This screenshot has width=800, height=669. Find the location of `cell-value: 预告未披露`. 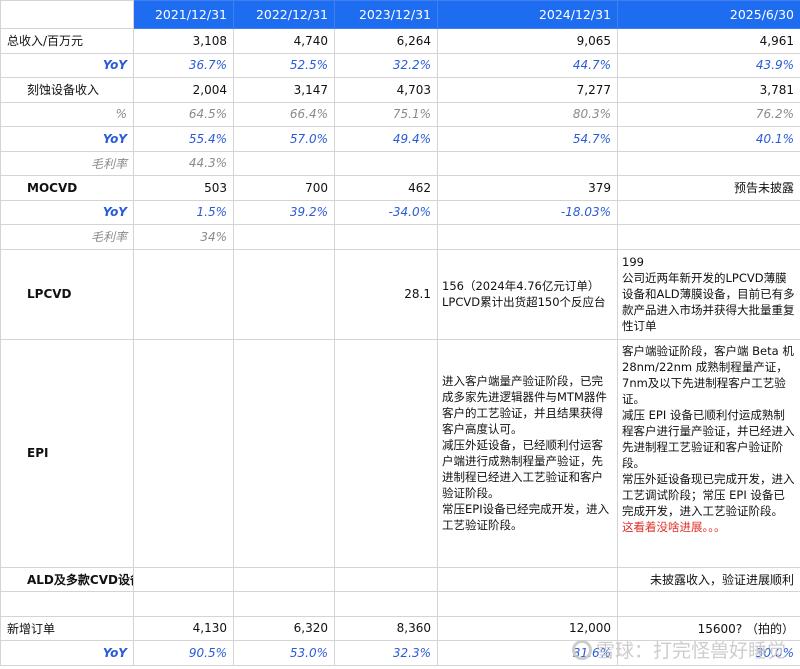

cell-value: 预告未披露 is located at coordinates (708, 188).